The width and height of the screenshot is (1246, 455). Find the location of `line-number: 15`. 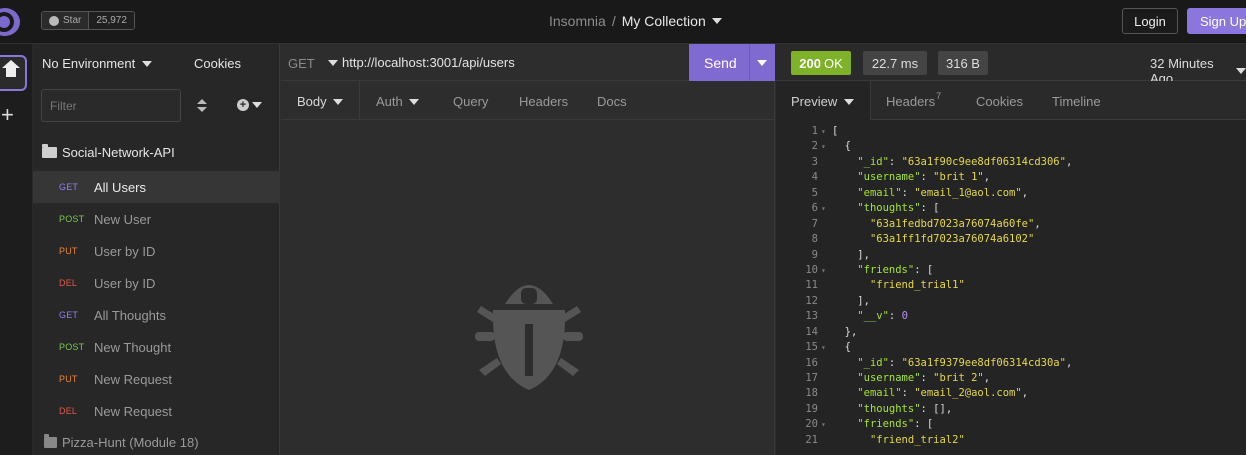

line-number: 15 is located at coordinates (811, 347).